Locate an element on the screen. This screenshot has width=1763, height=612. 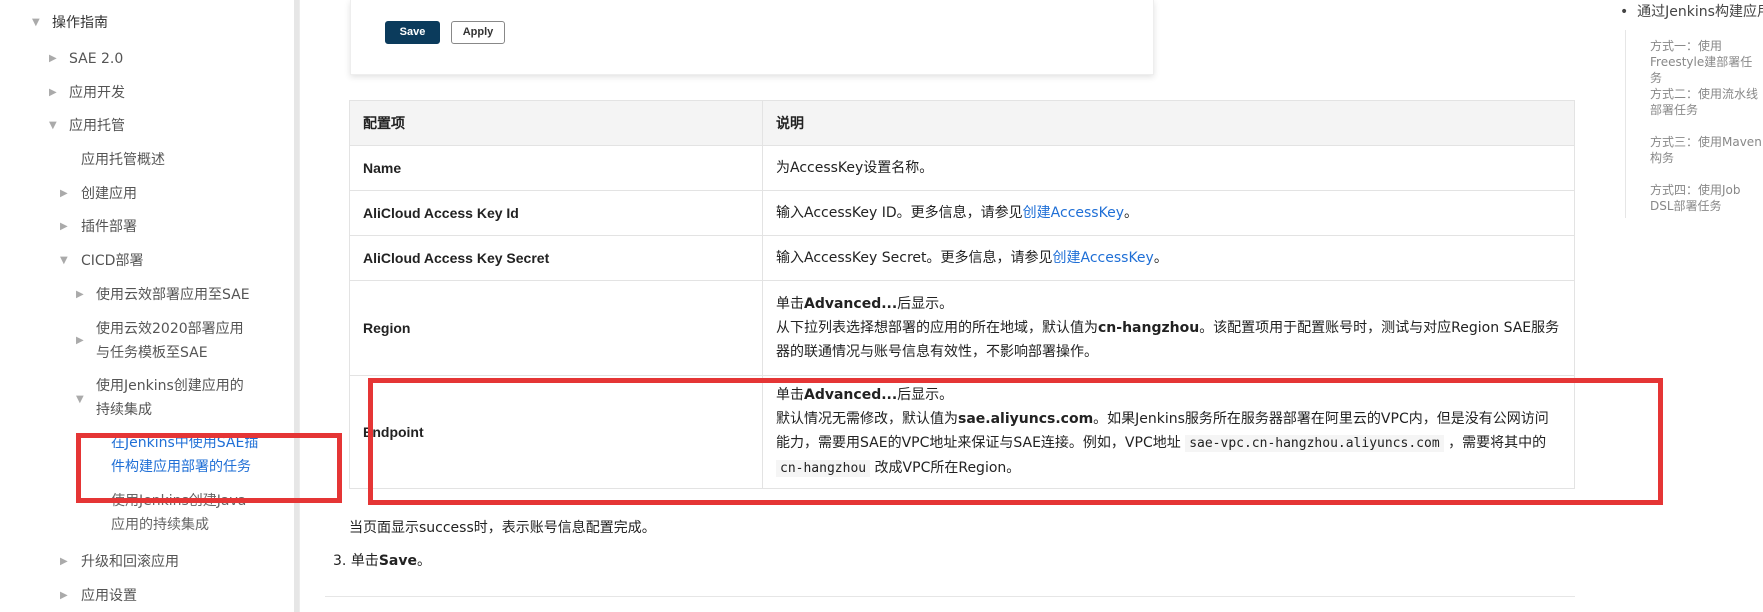
desc-text: 单击 is located at coordinates (790, 304).